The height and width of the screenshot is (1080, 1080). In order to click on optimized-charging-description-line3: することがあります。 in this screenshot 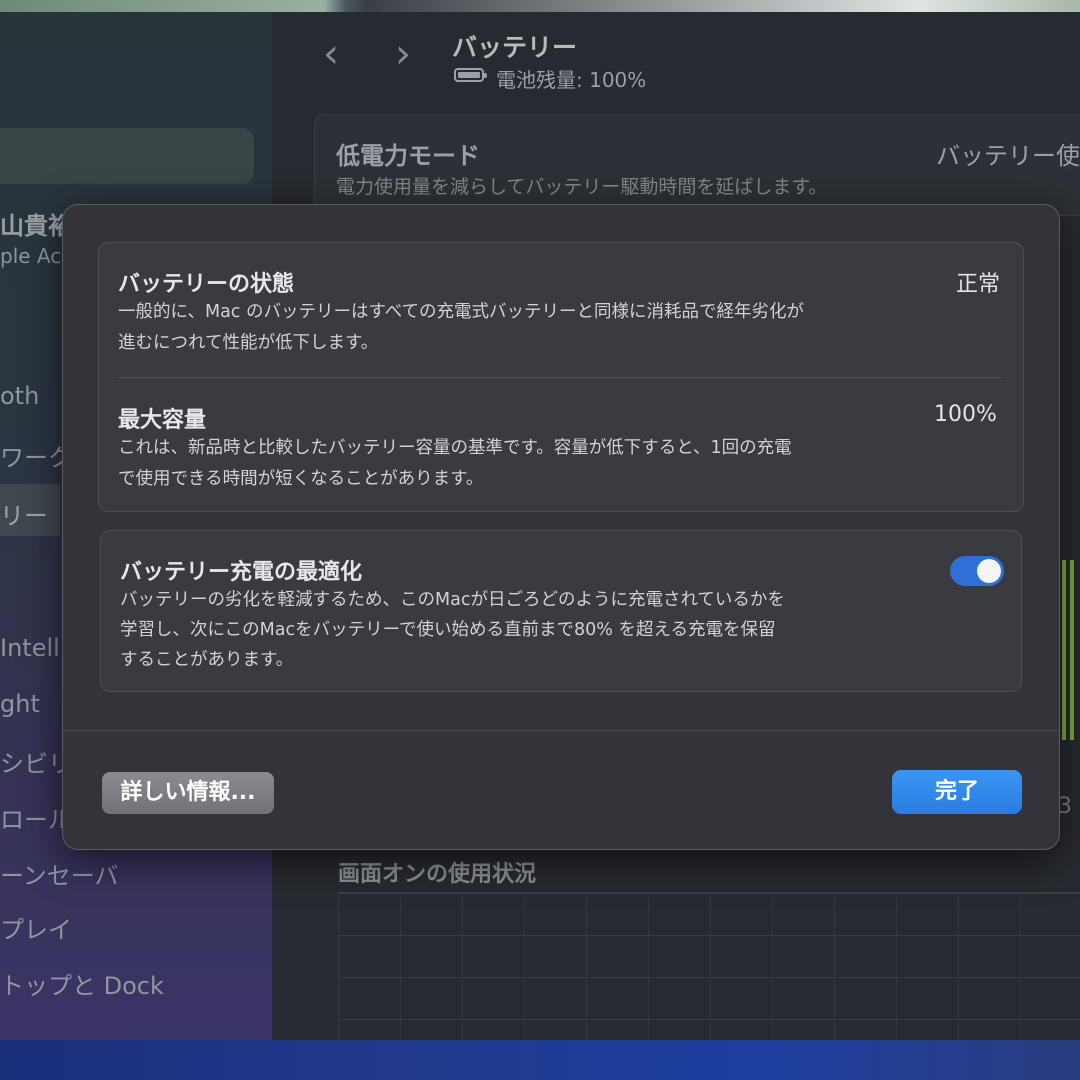, I will do `click(207, 660)`.